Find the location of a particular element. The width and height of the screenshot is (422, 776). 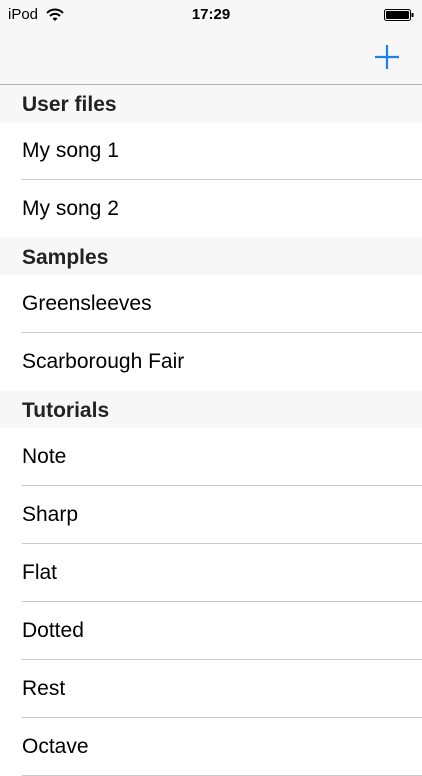

list-item: My song 2 is located at coordinates (211, 209).